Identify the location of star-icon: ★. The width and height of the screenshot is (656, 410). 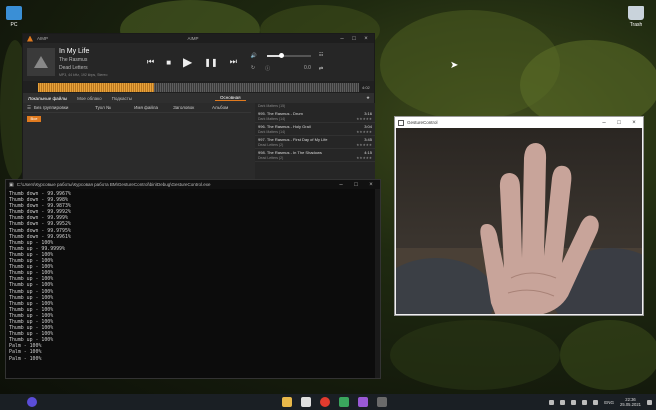
(370, 98).